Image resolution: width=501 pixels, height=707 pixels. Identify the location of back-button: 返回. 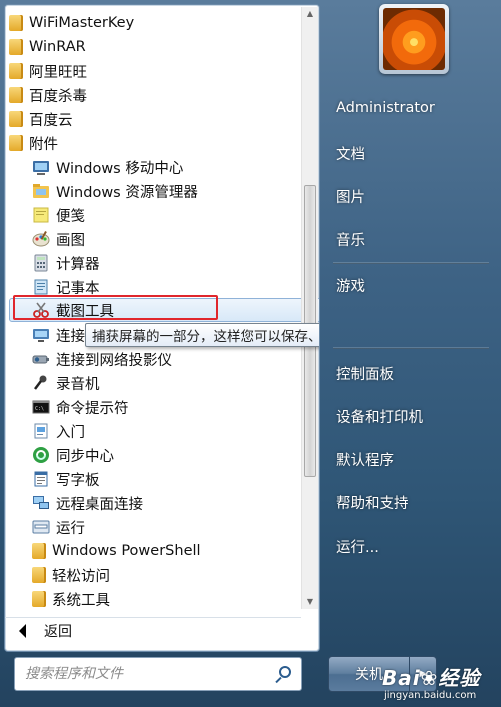
(153, 630).